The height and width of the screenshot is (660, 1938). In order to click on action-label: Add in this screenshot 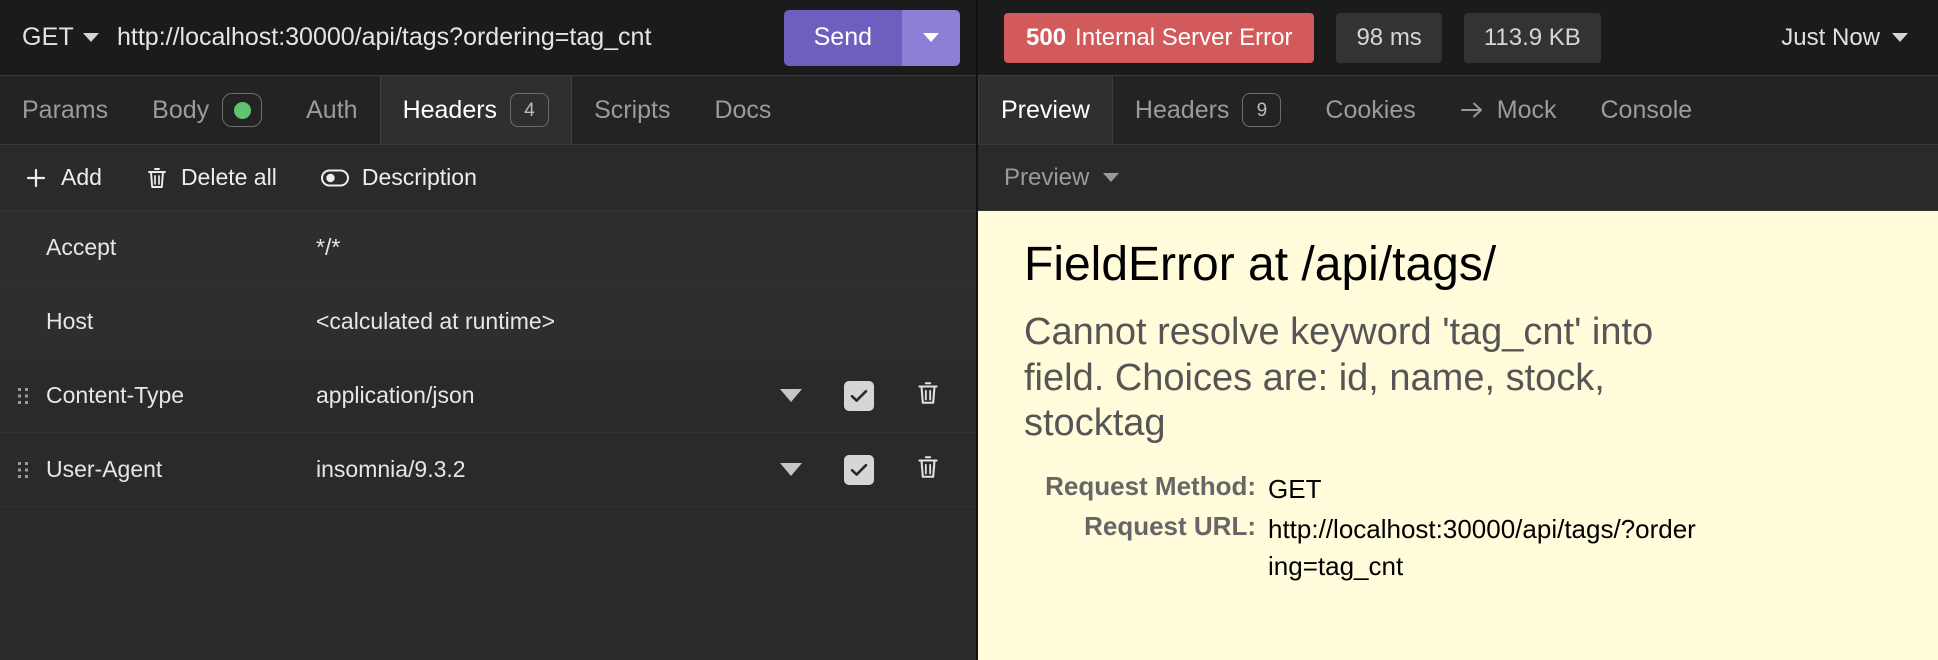, I will do `click(81, 177)`.